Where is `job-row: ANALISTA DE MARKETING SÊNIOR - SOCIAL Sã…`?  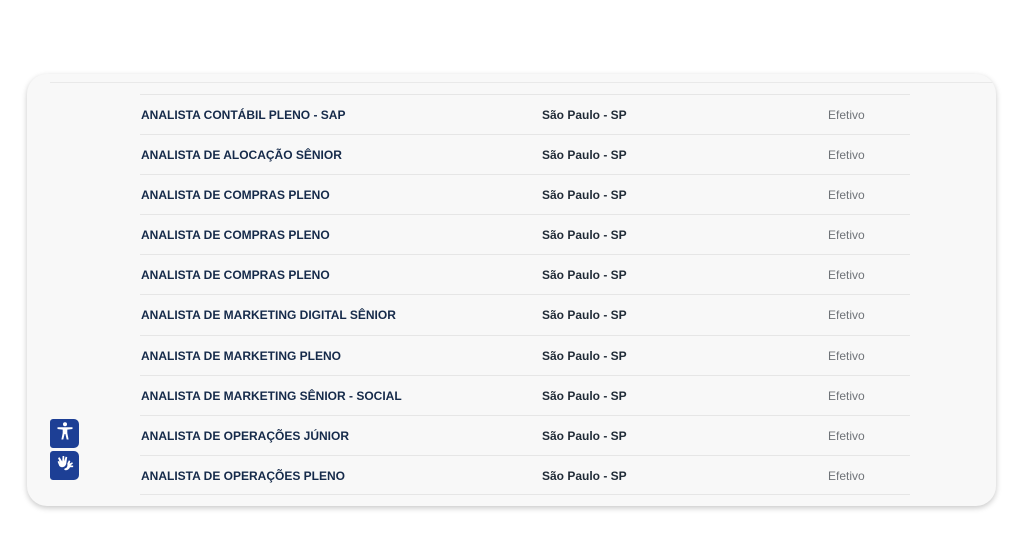
job-row: ANALISTA DE MARKETING SÊNIOR - SOCIAL Sã… is located at coordinates (525, 394).